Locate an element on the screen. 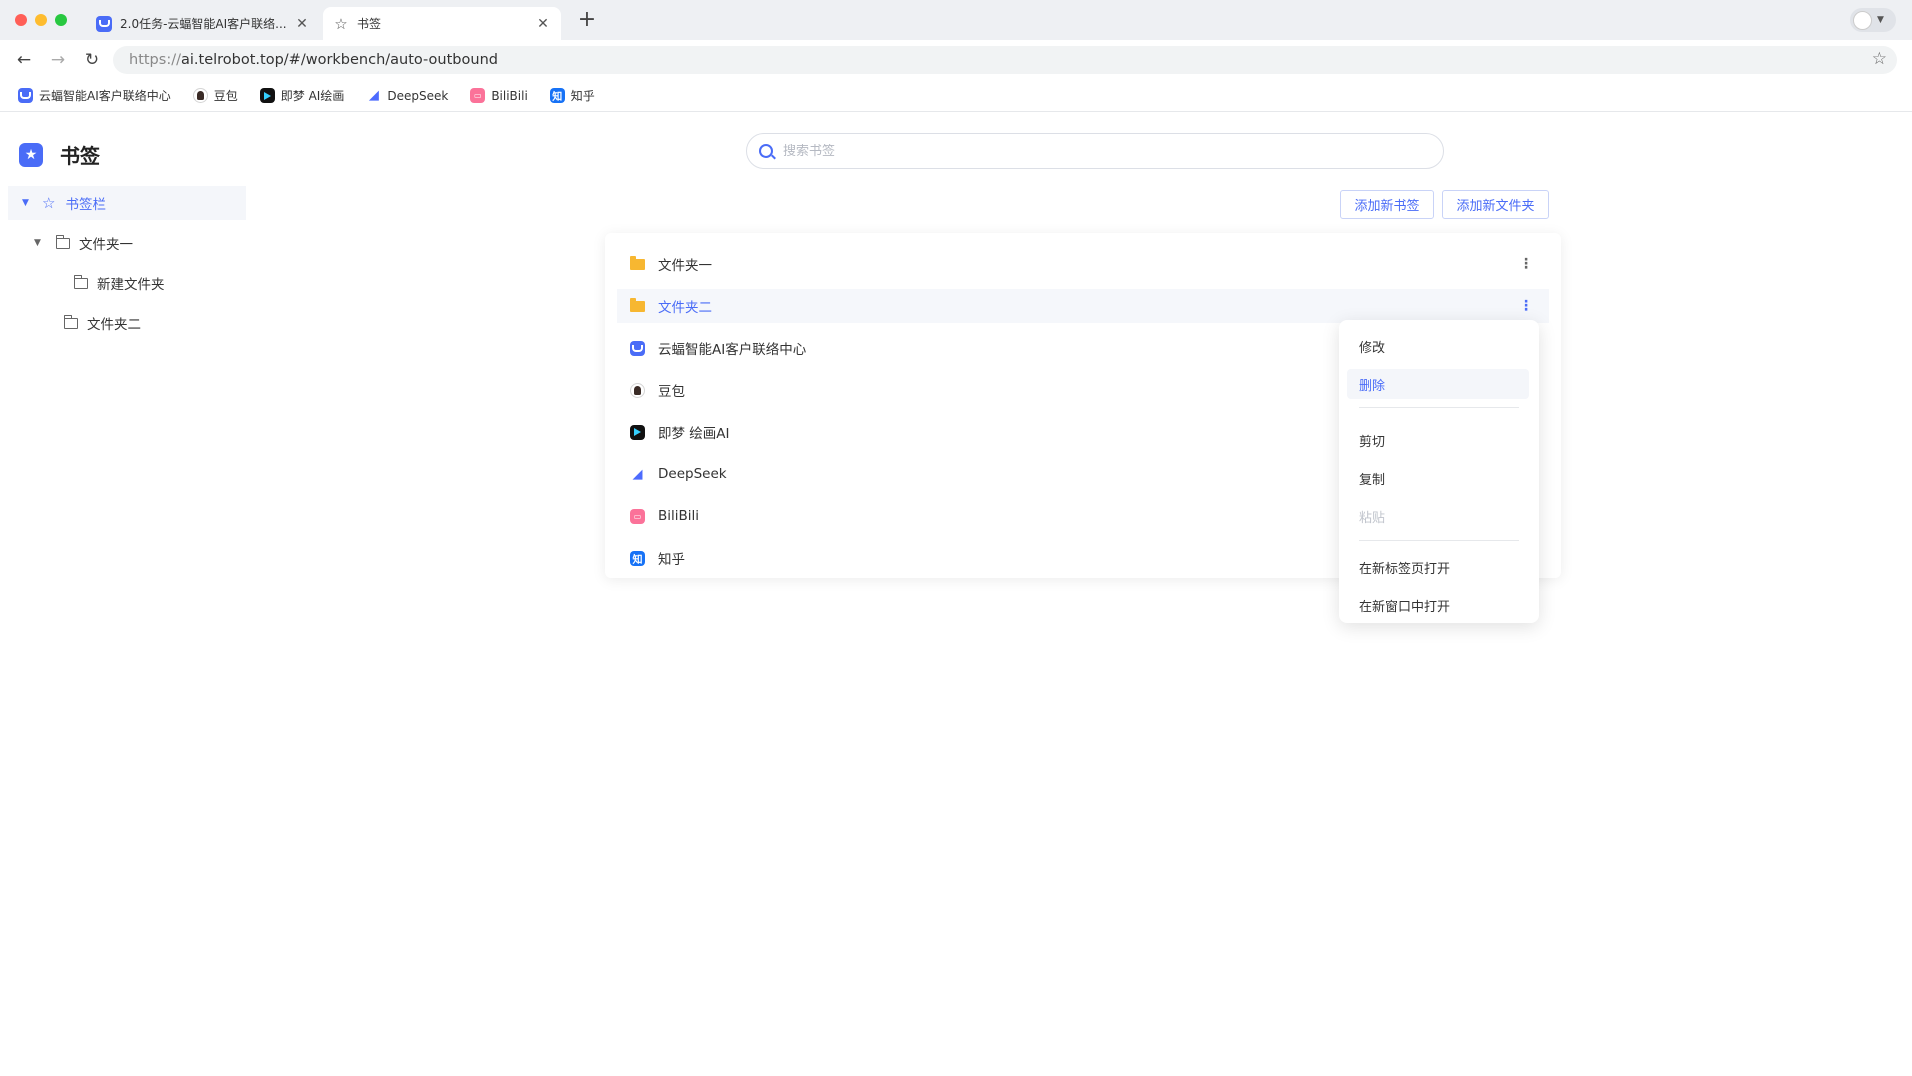 Image resolution: width=1912 pixels, height=1076 pixels. bookmark-label: 知乎 is located at coordinates (582, 96).